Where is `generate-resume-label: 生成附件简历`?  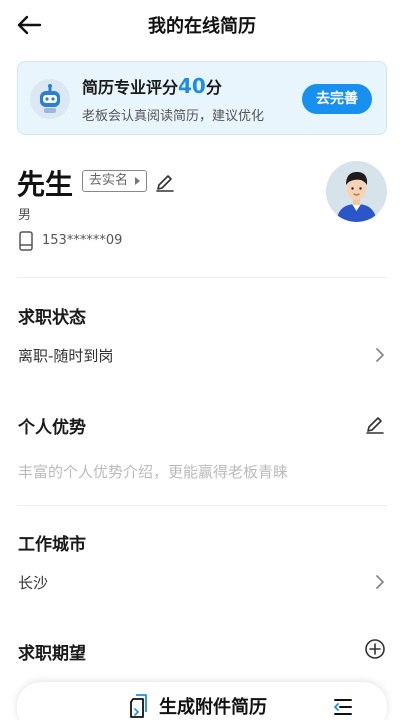
generate-resume-label: 生成附件简历 is located at coordinates (213, 707).